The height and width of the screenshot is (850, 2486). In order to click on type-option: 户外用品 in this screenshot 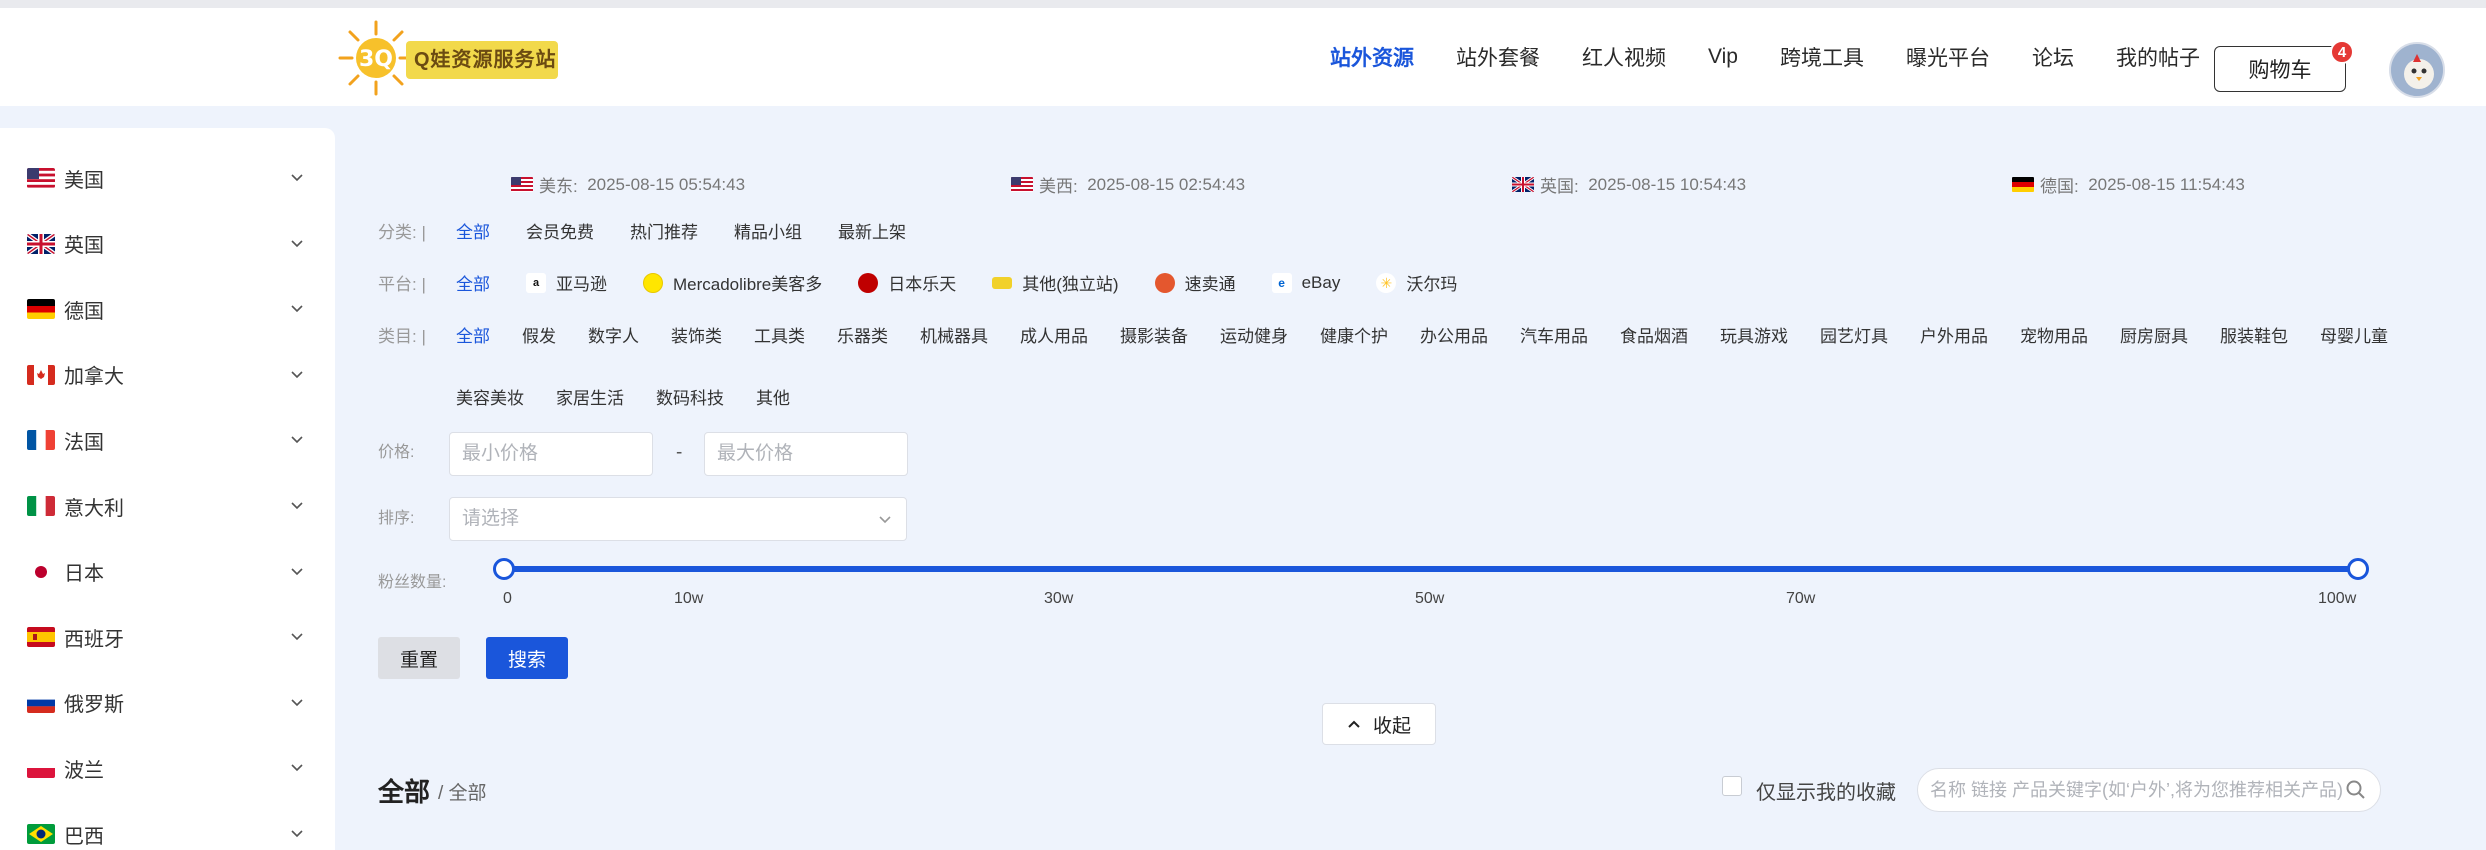, I will do `click(1954, 334)`.